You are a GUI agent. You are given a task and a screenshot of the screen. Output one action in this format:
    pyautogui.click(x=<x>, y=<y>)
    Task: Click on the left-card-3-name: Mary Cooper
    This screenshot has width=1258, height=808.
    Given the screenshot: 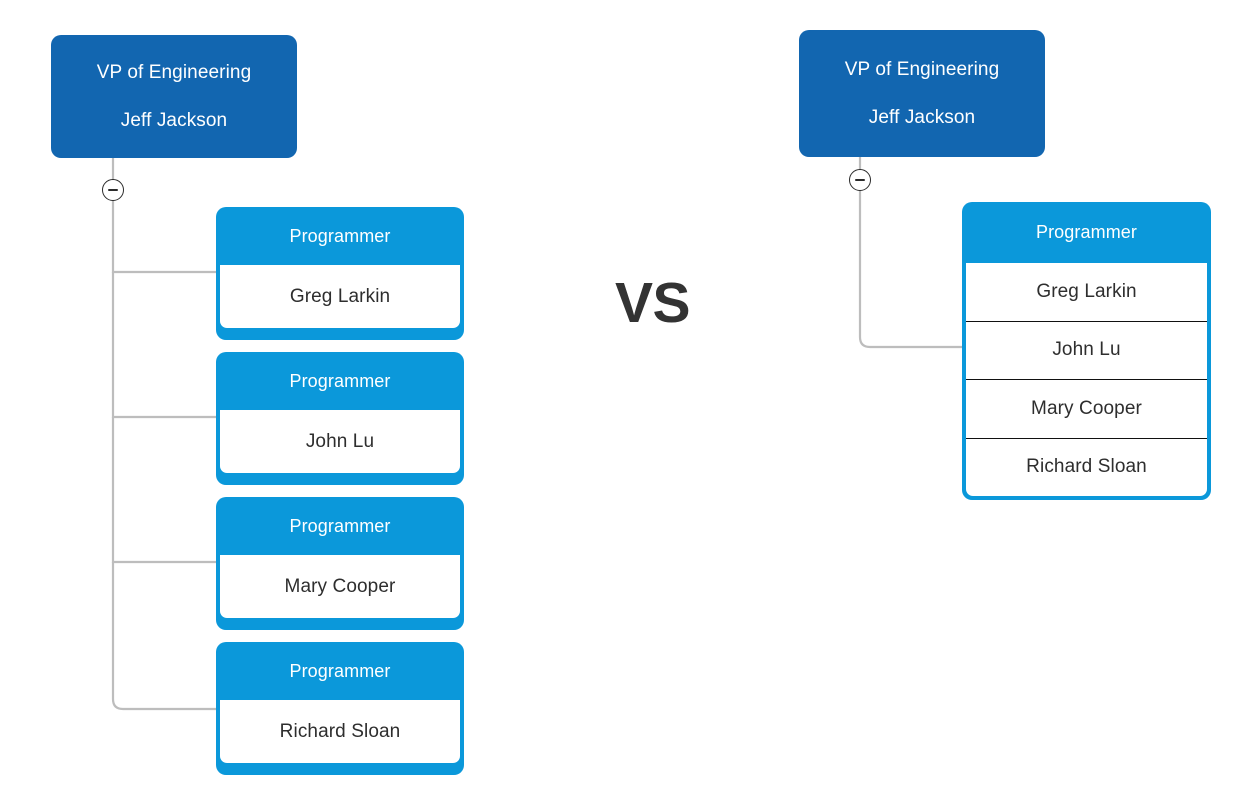 What is the action you would take?
    pyautogui.click(x=340, y=586)
    